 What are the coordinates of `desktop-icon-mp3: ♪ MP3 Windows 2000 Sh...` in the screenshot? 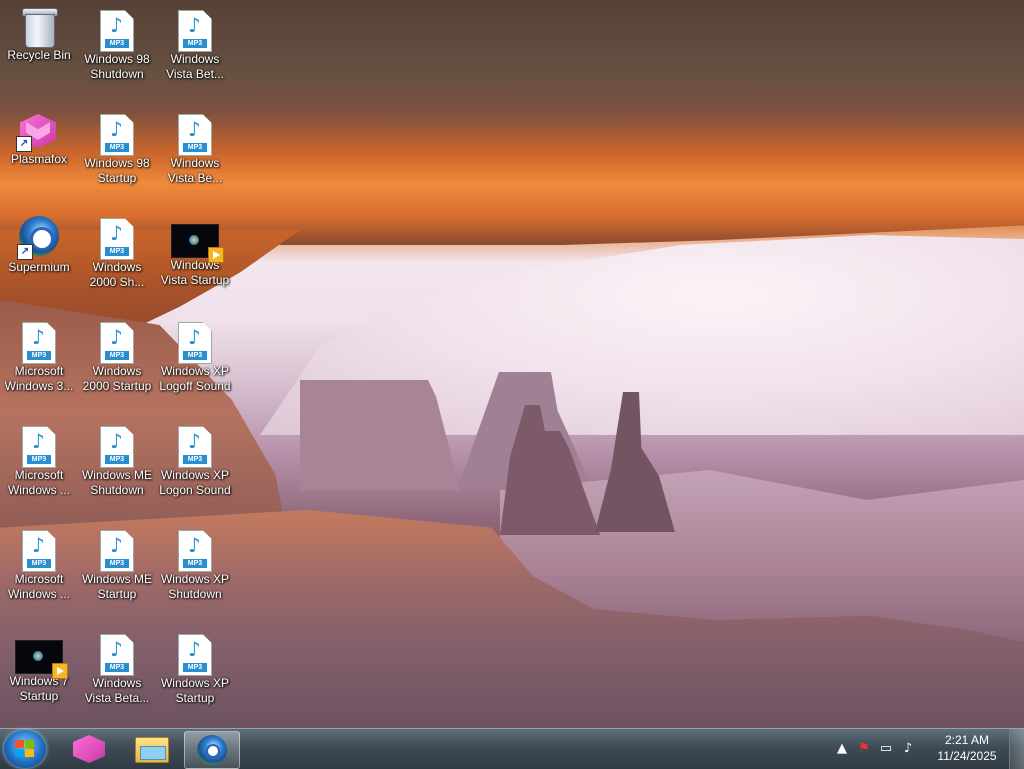 It's located at (117, 253).